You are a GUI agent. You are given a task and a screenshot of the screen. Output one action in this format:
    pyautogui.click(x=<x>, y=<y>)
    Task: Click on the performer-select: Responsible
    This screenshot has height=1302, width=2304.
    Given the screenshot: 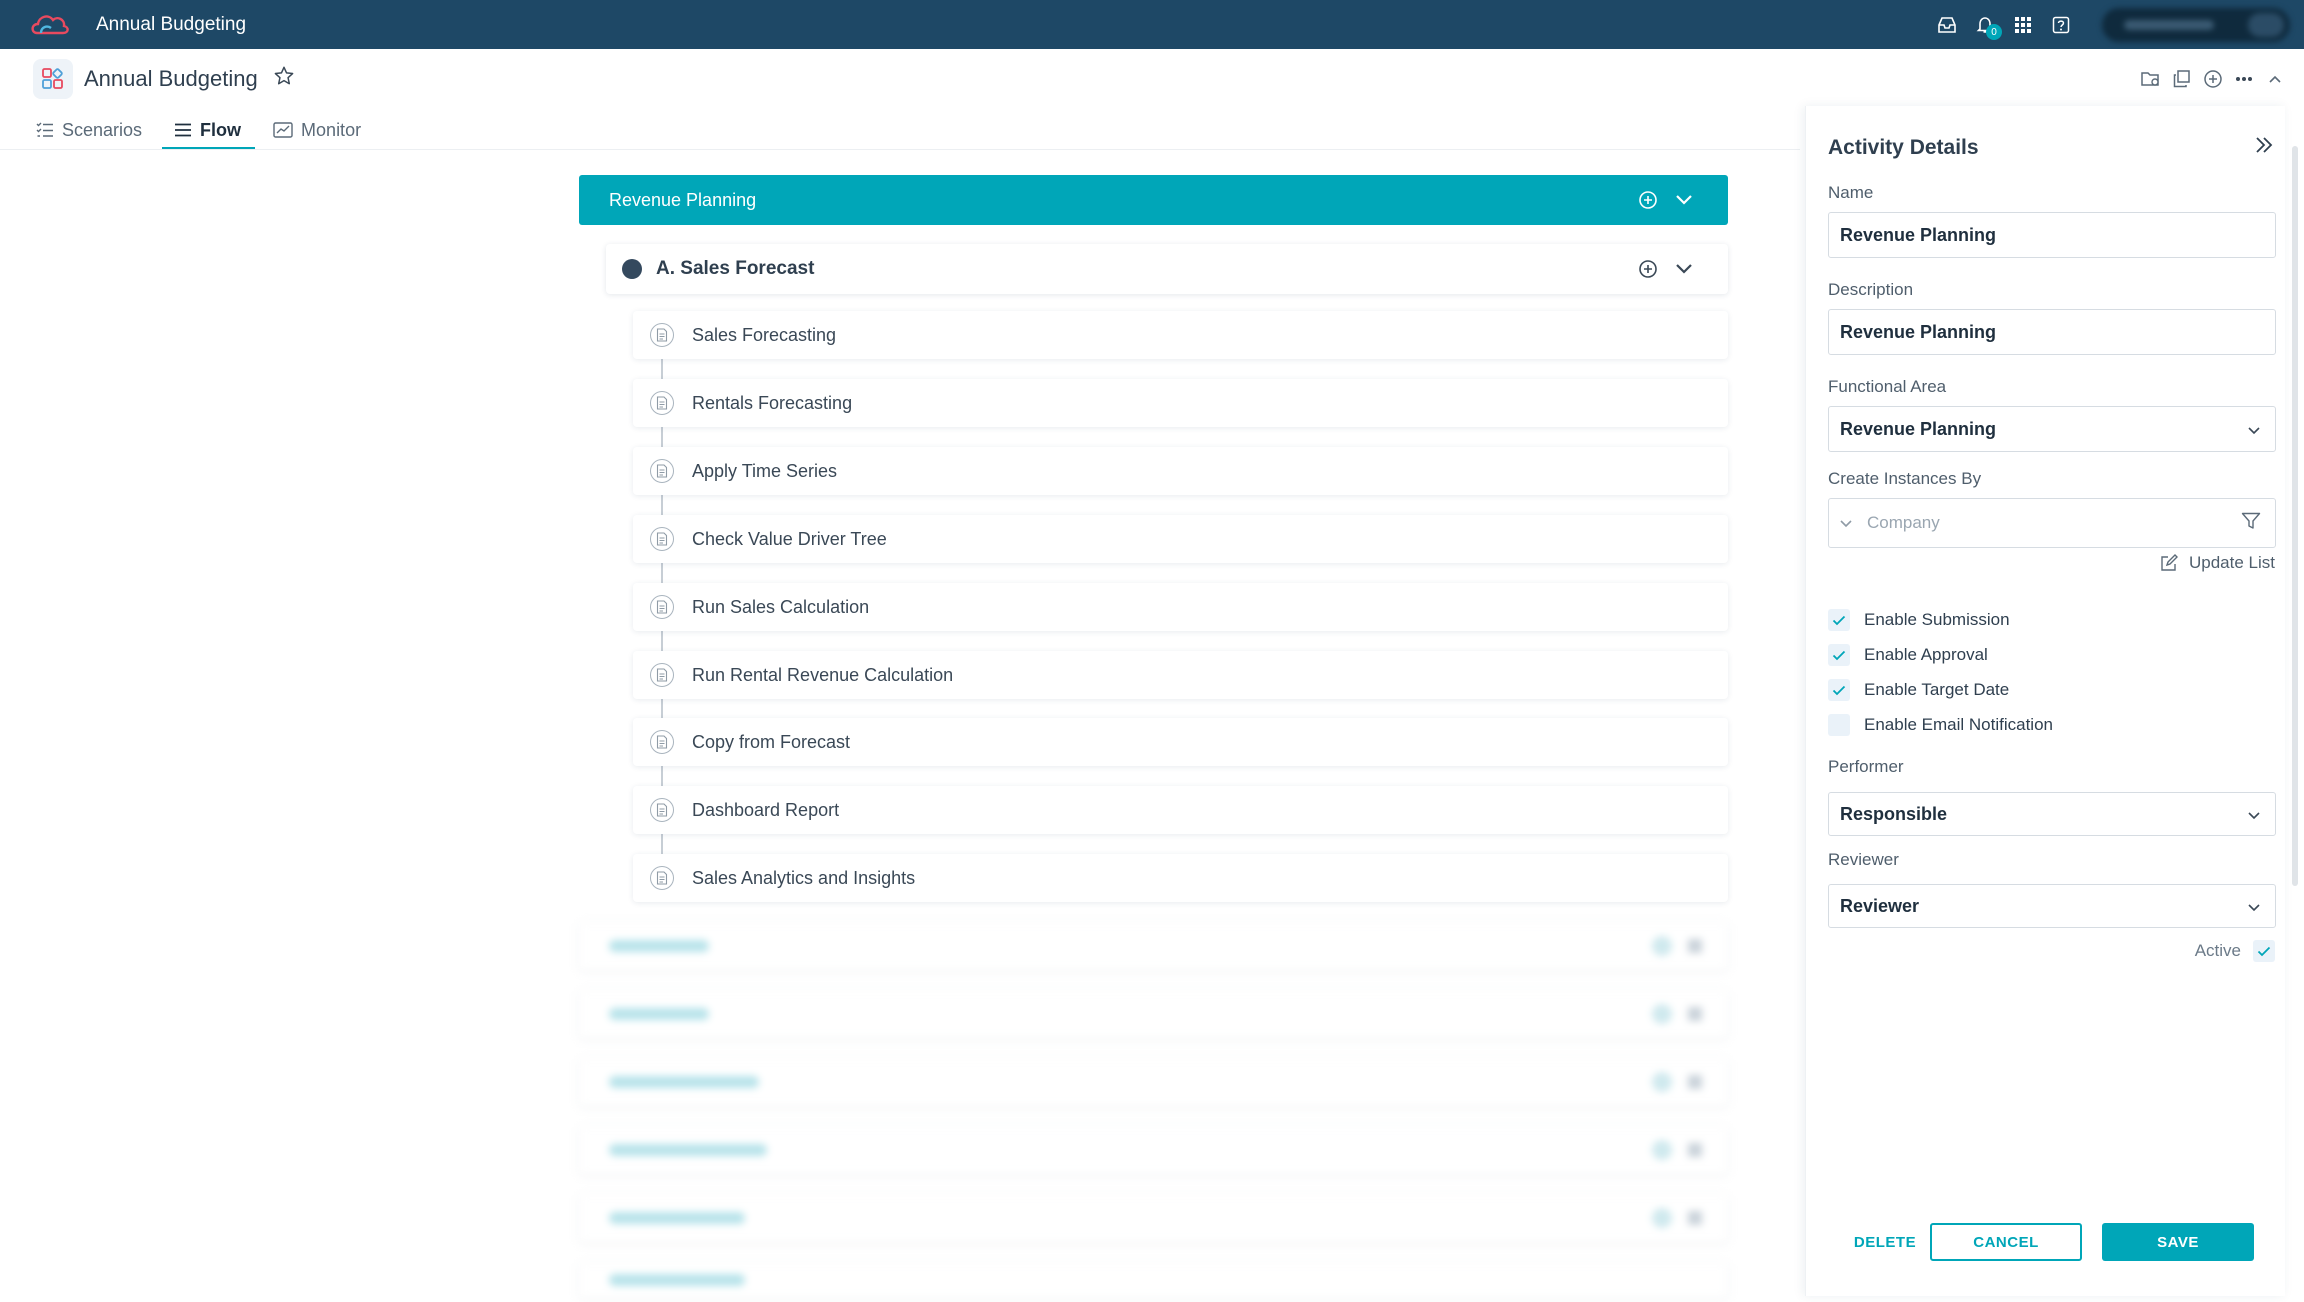 What is the action you would take?
    pyautogui.click(x=2052, y=814)
    